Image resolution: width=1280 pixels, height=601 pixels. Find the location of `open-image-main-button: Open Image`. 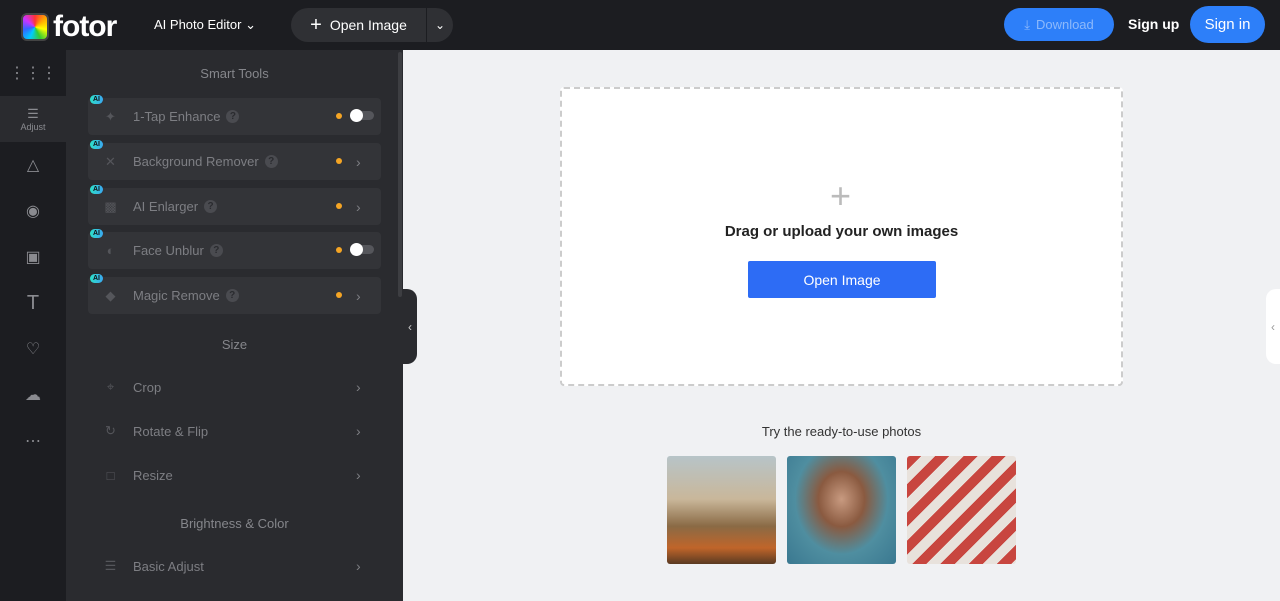

open-image-main-button: Open Image is located at coordinates (842, 279).